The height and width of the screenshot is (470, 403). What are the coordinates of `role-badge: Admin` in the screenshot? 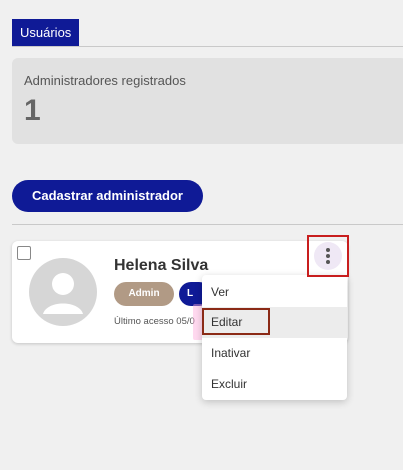 It's located at (144, 294).